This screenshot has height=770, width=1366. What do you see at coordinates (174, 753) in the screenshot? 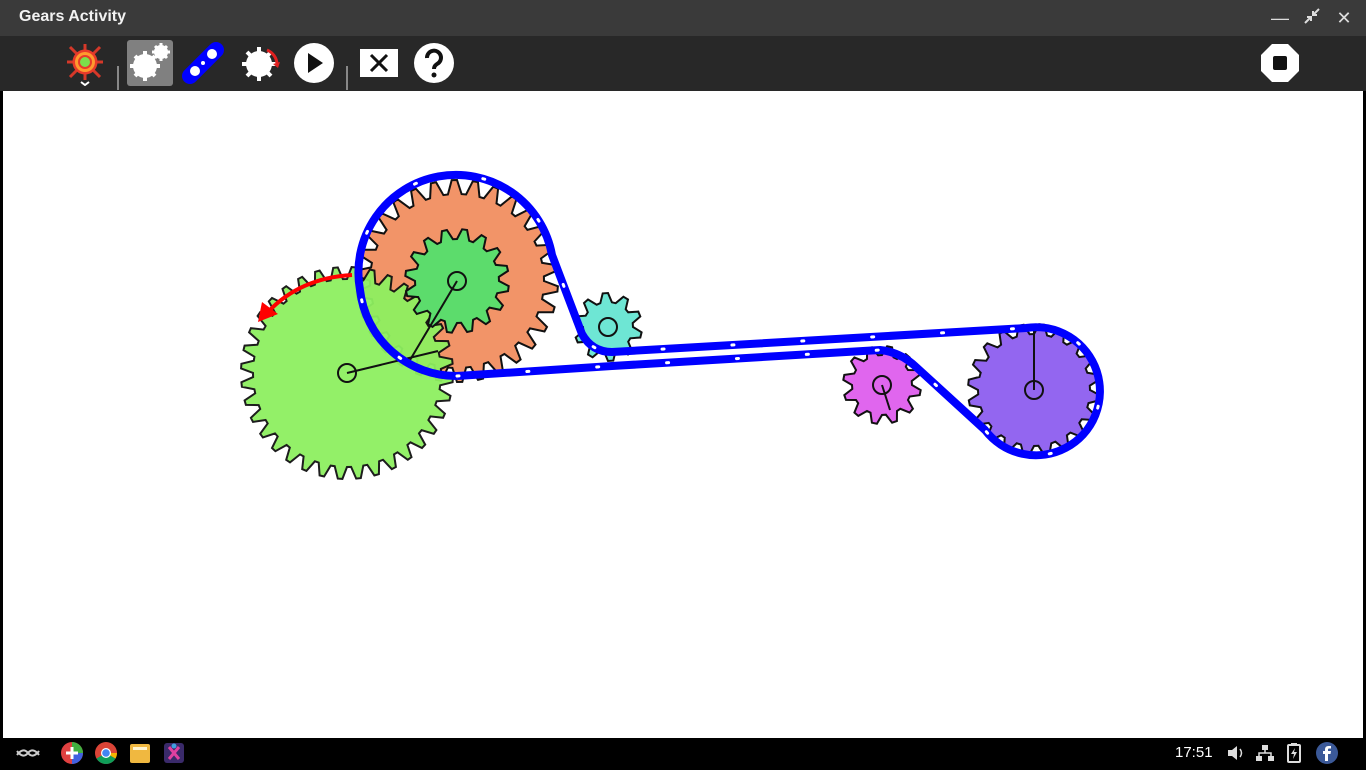
I see `sugar-activity-icon` at bounding box center [174, 753].